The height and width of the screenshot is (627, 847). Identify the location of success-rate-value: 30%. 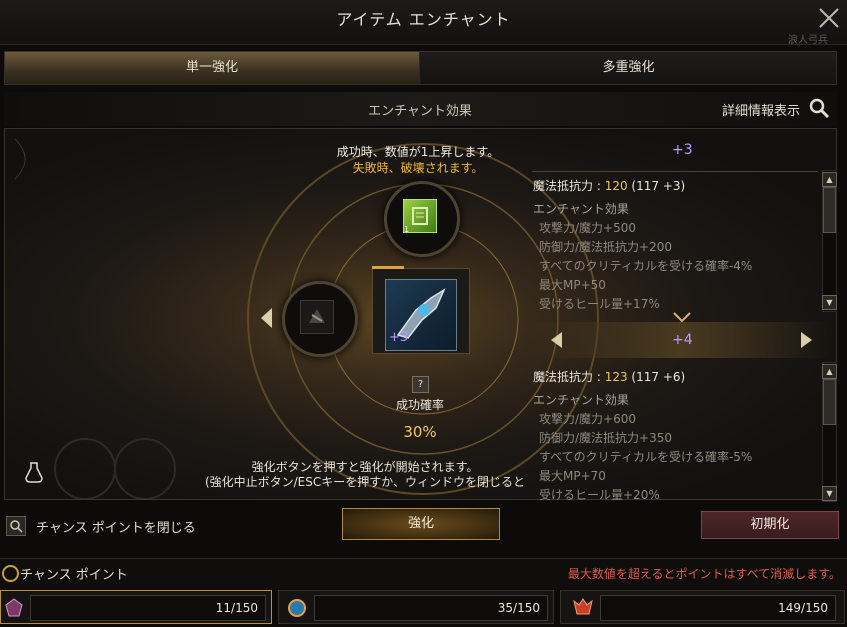
(420, 432).